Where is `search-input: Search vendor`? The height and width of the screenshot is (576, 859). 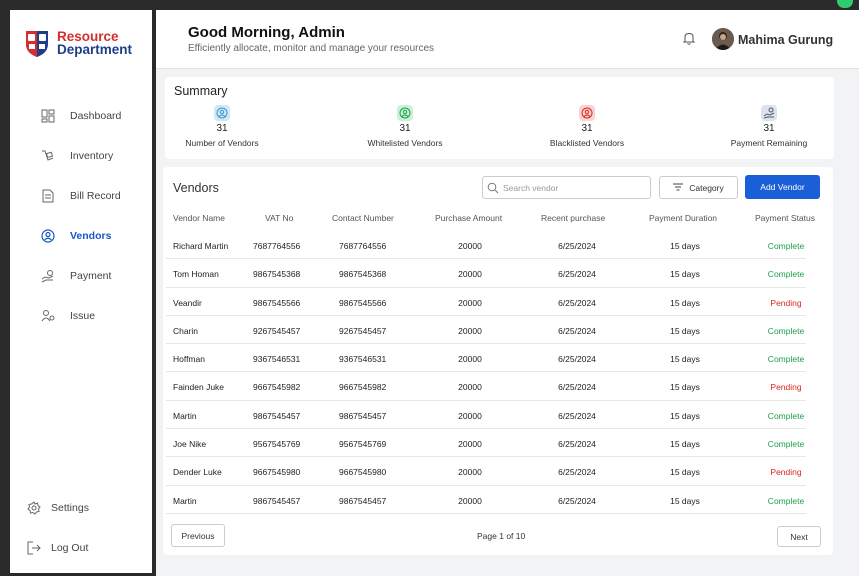 search-input: Search vendor is located at coordinates (566, 187).